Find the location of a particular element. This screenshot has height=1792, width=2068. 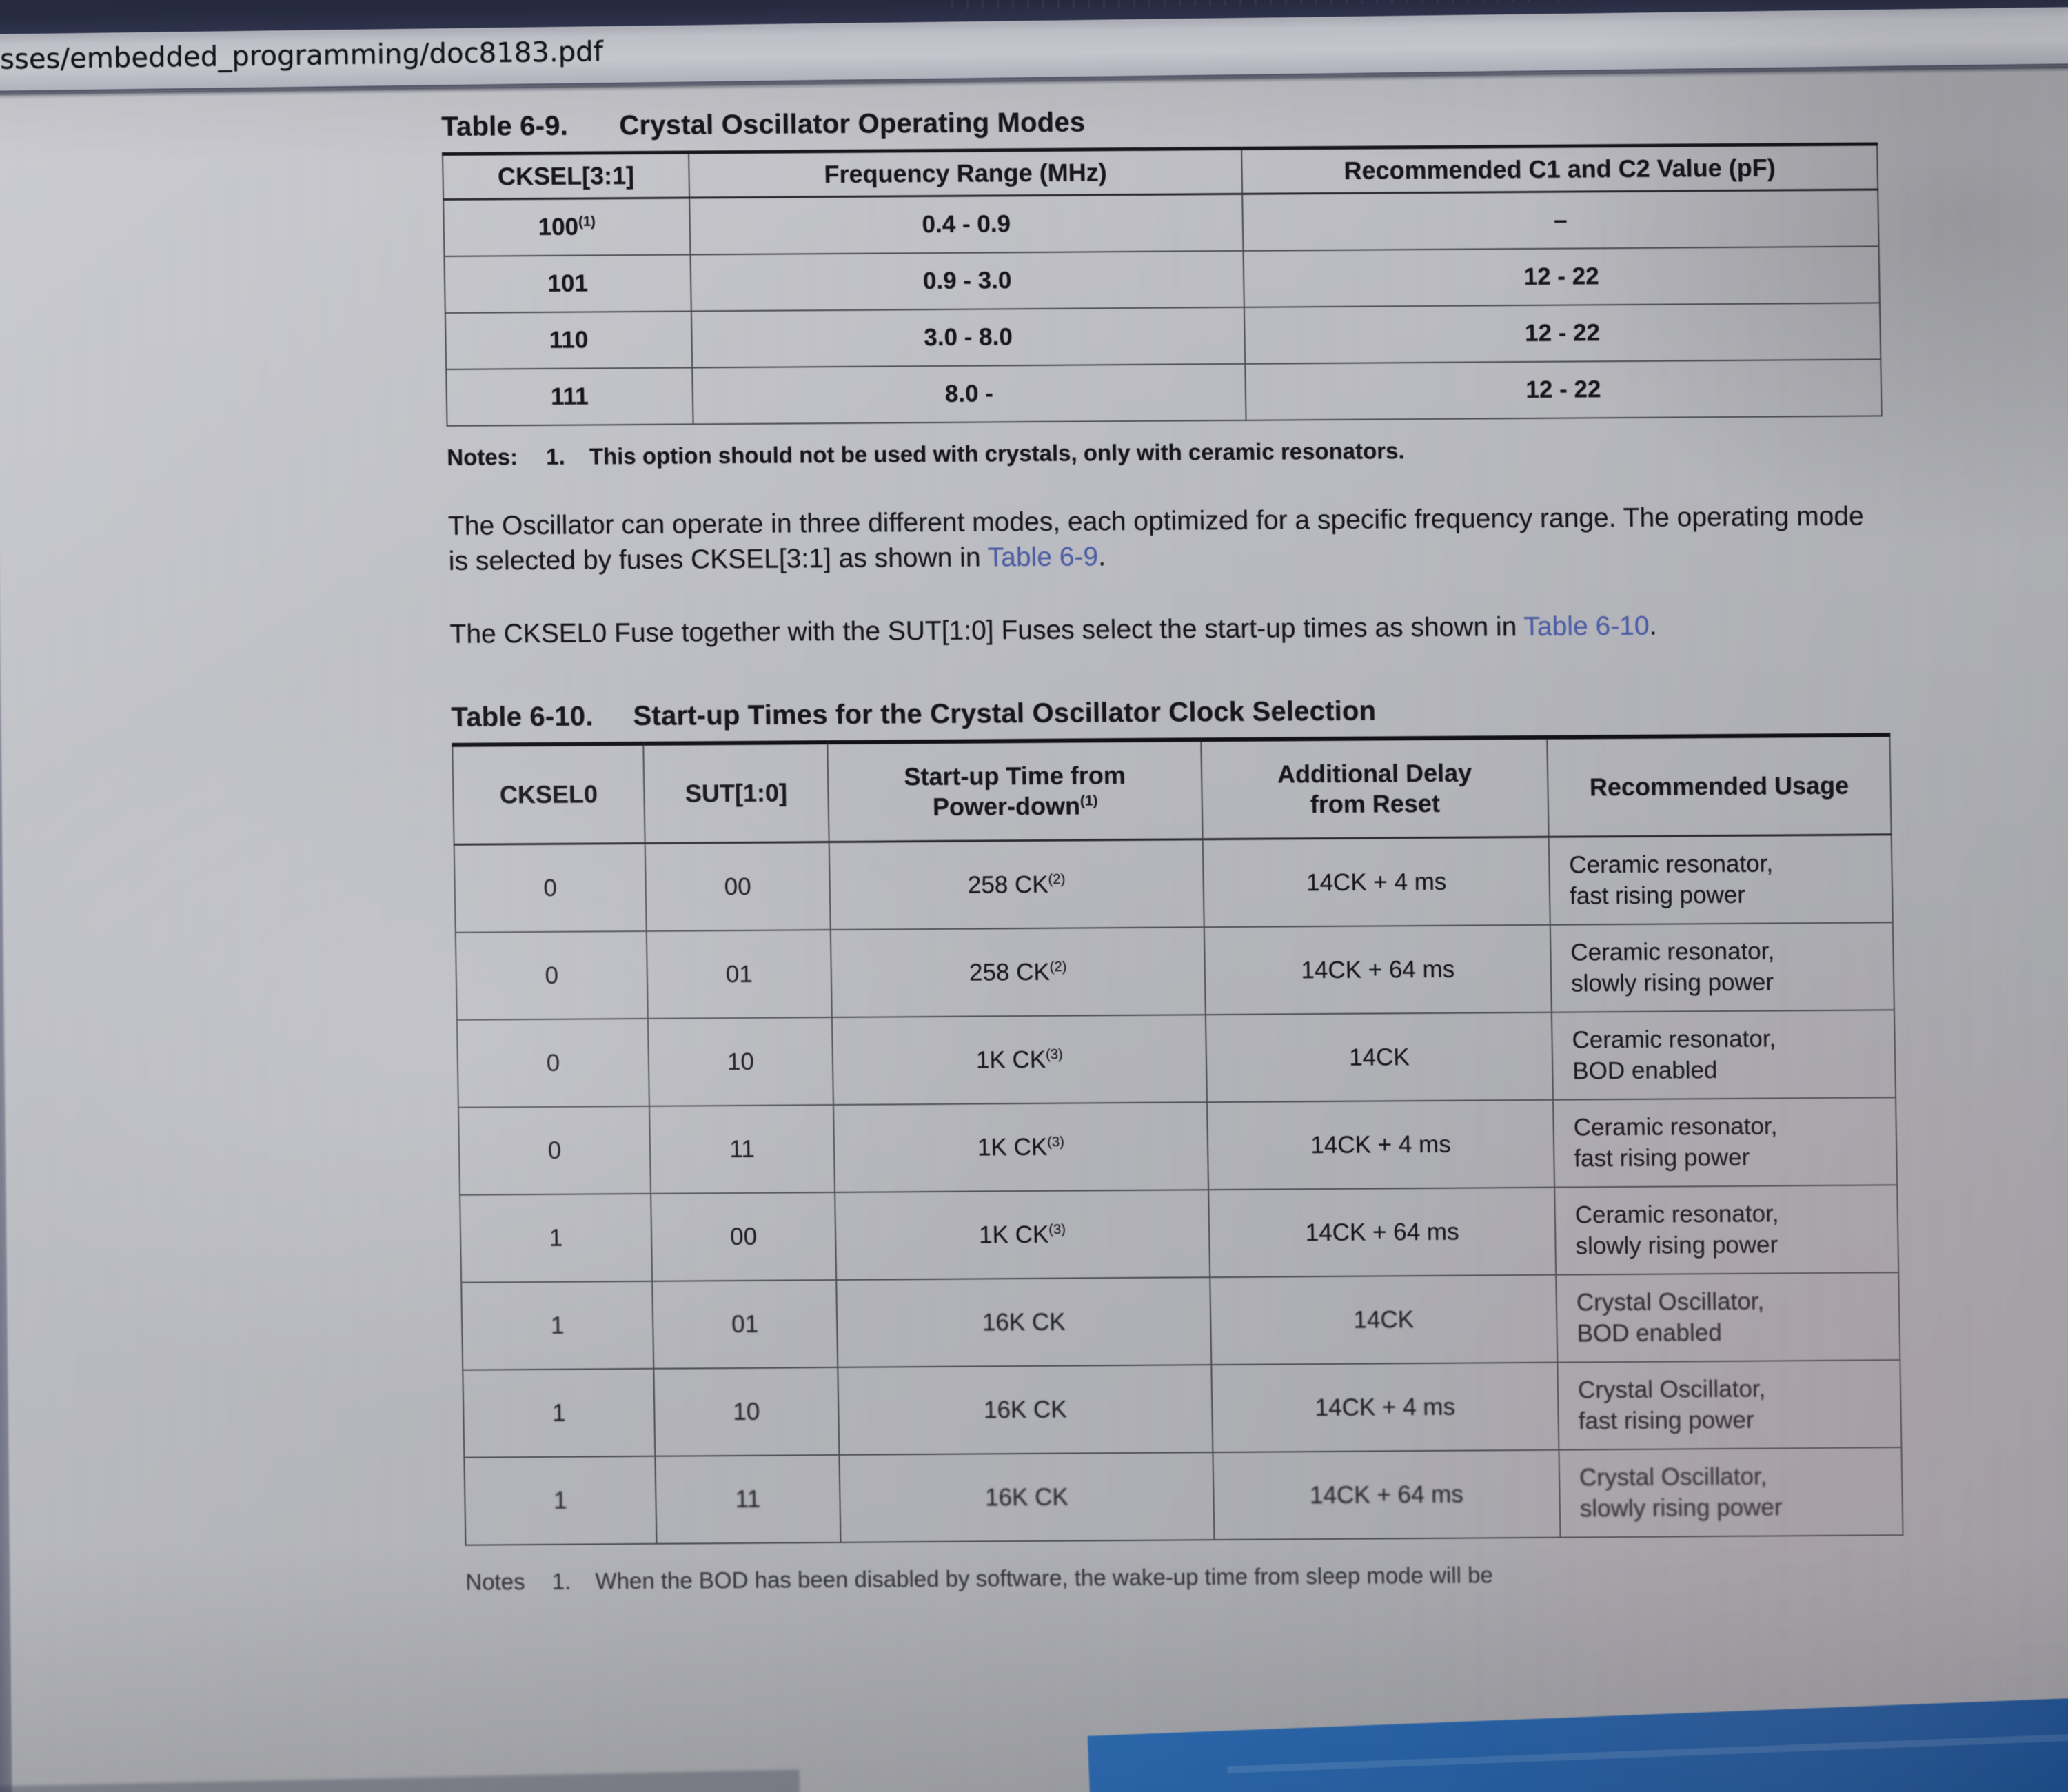

cell-recommended-usage: Crystal Oscillator, BOD enabled is located at coordinates (1728, 1317).